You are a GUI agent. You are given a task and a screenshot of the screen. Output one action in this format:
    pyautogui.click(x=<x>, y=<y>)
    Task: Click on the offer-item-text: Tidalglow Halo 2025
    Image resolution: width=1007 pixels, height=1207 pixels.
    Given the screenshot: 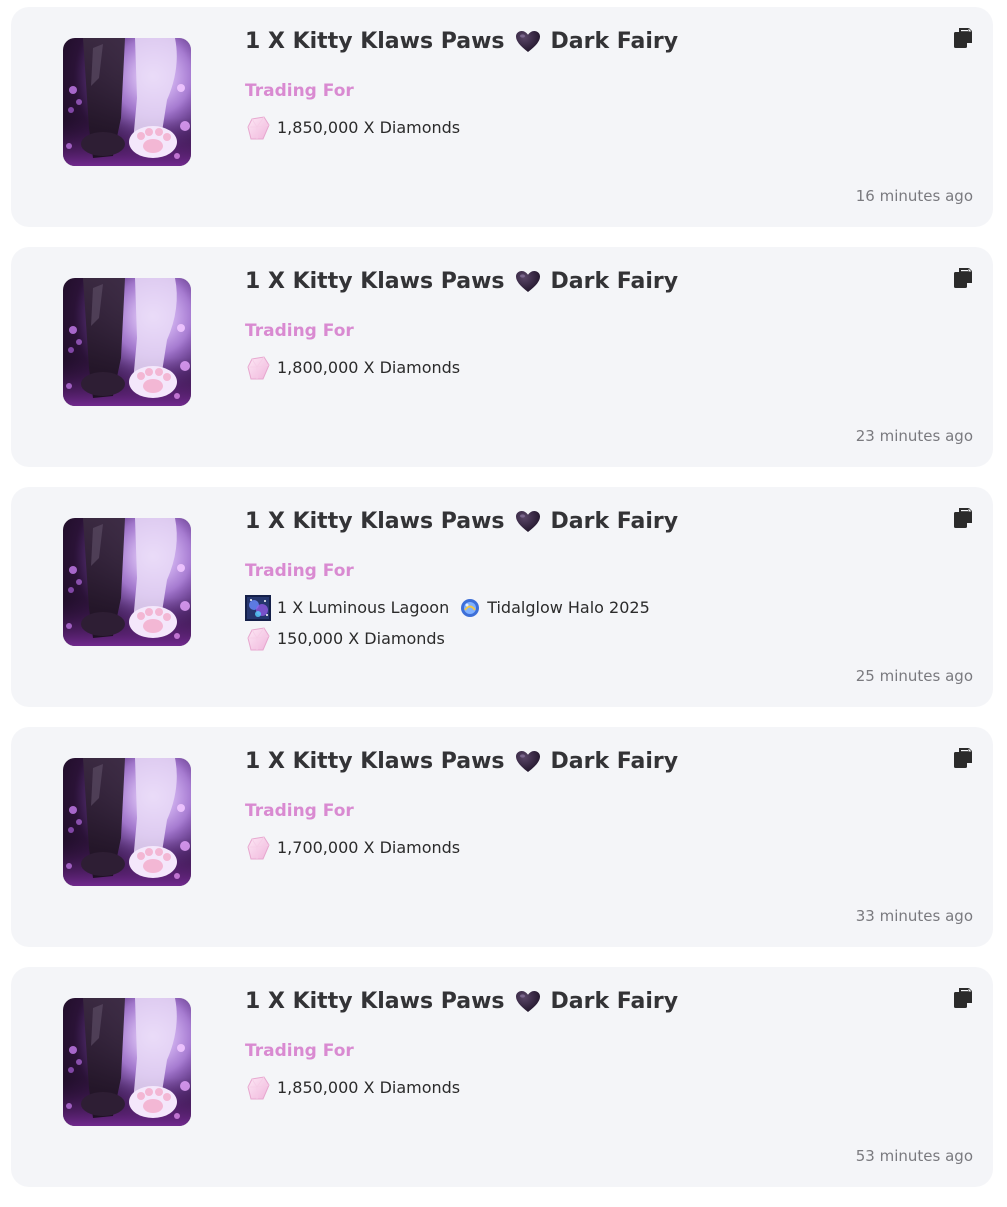 What is the action you would take?
    pyautogui.click(x=568, y=607)
    